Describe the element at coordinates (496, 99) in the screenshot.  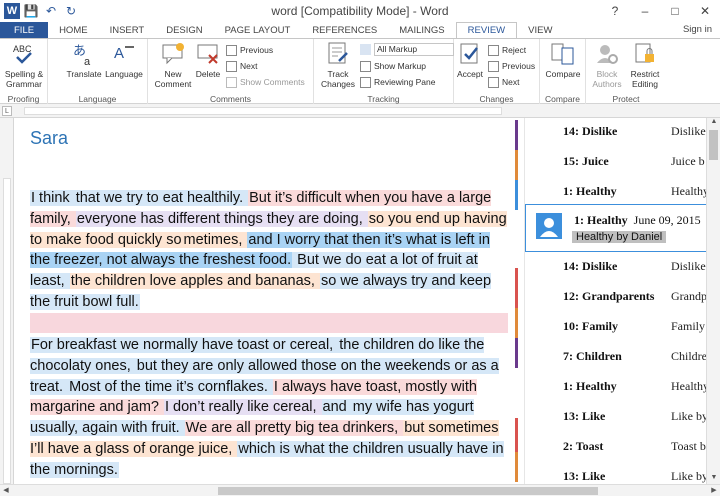
I see `changes-group-label: Changes` at that location.